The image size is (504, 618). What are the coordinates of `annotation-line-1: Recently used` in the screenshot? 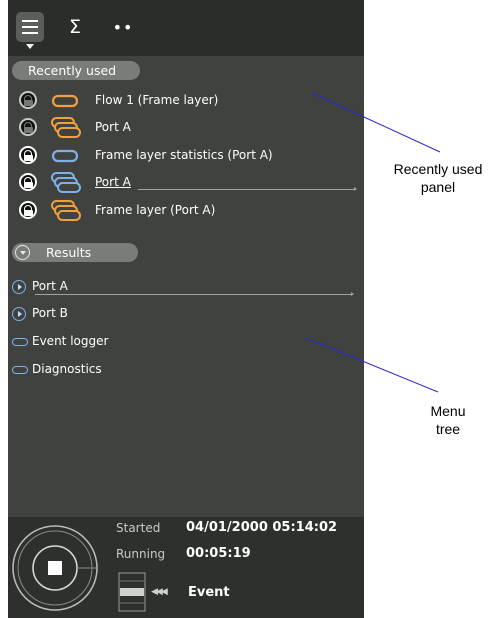 It's located at (438, 169).